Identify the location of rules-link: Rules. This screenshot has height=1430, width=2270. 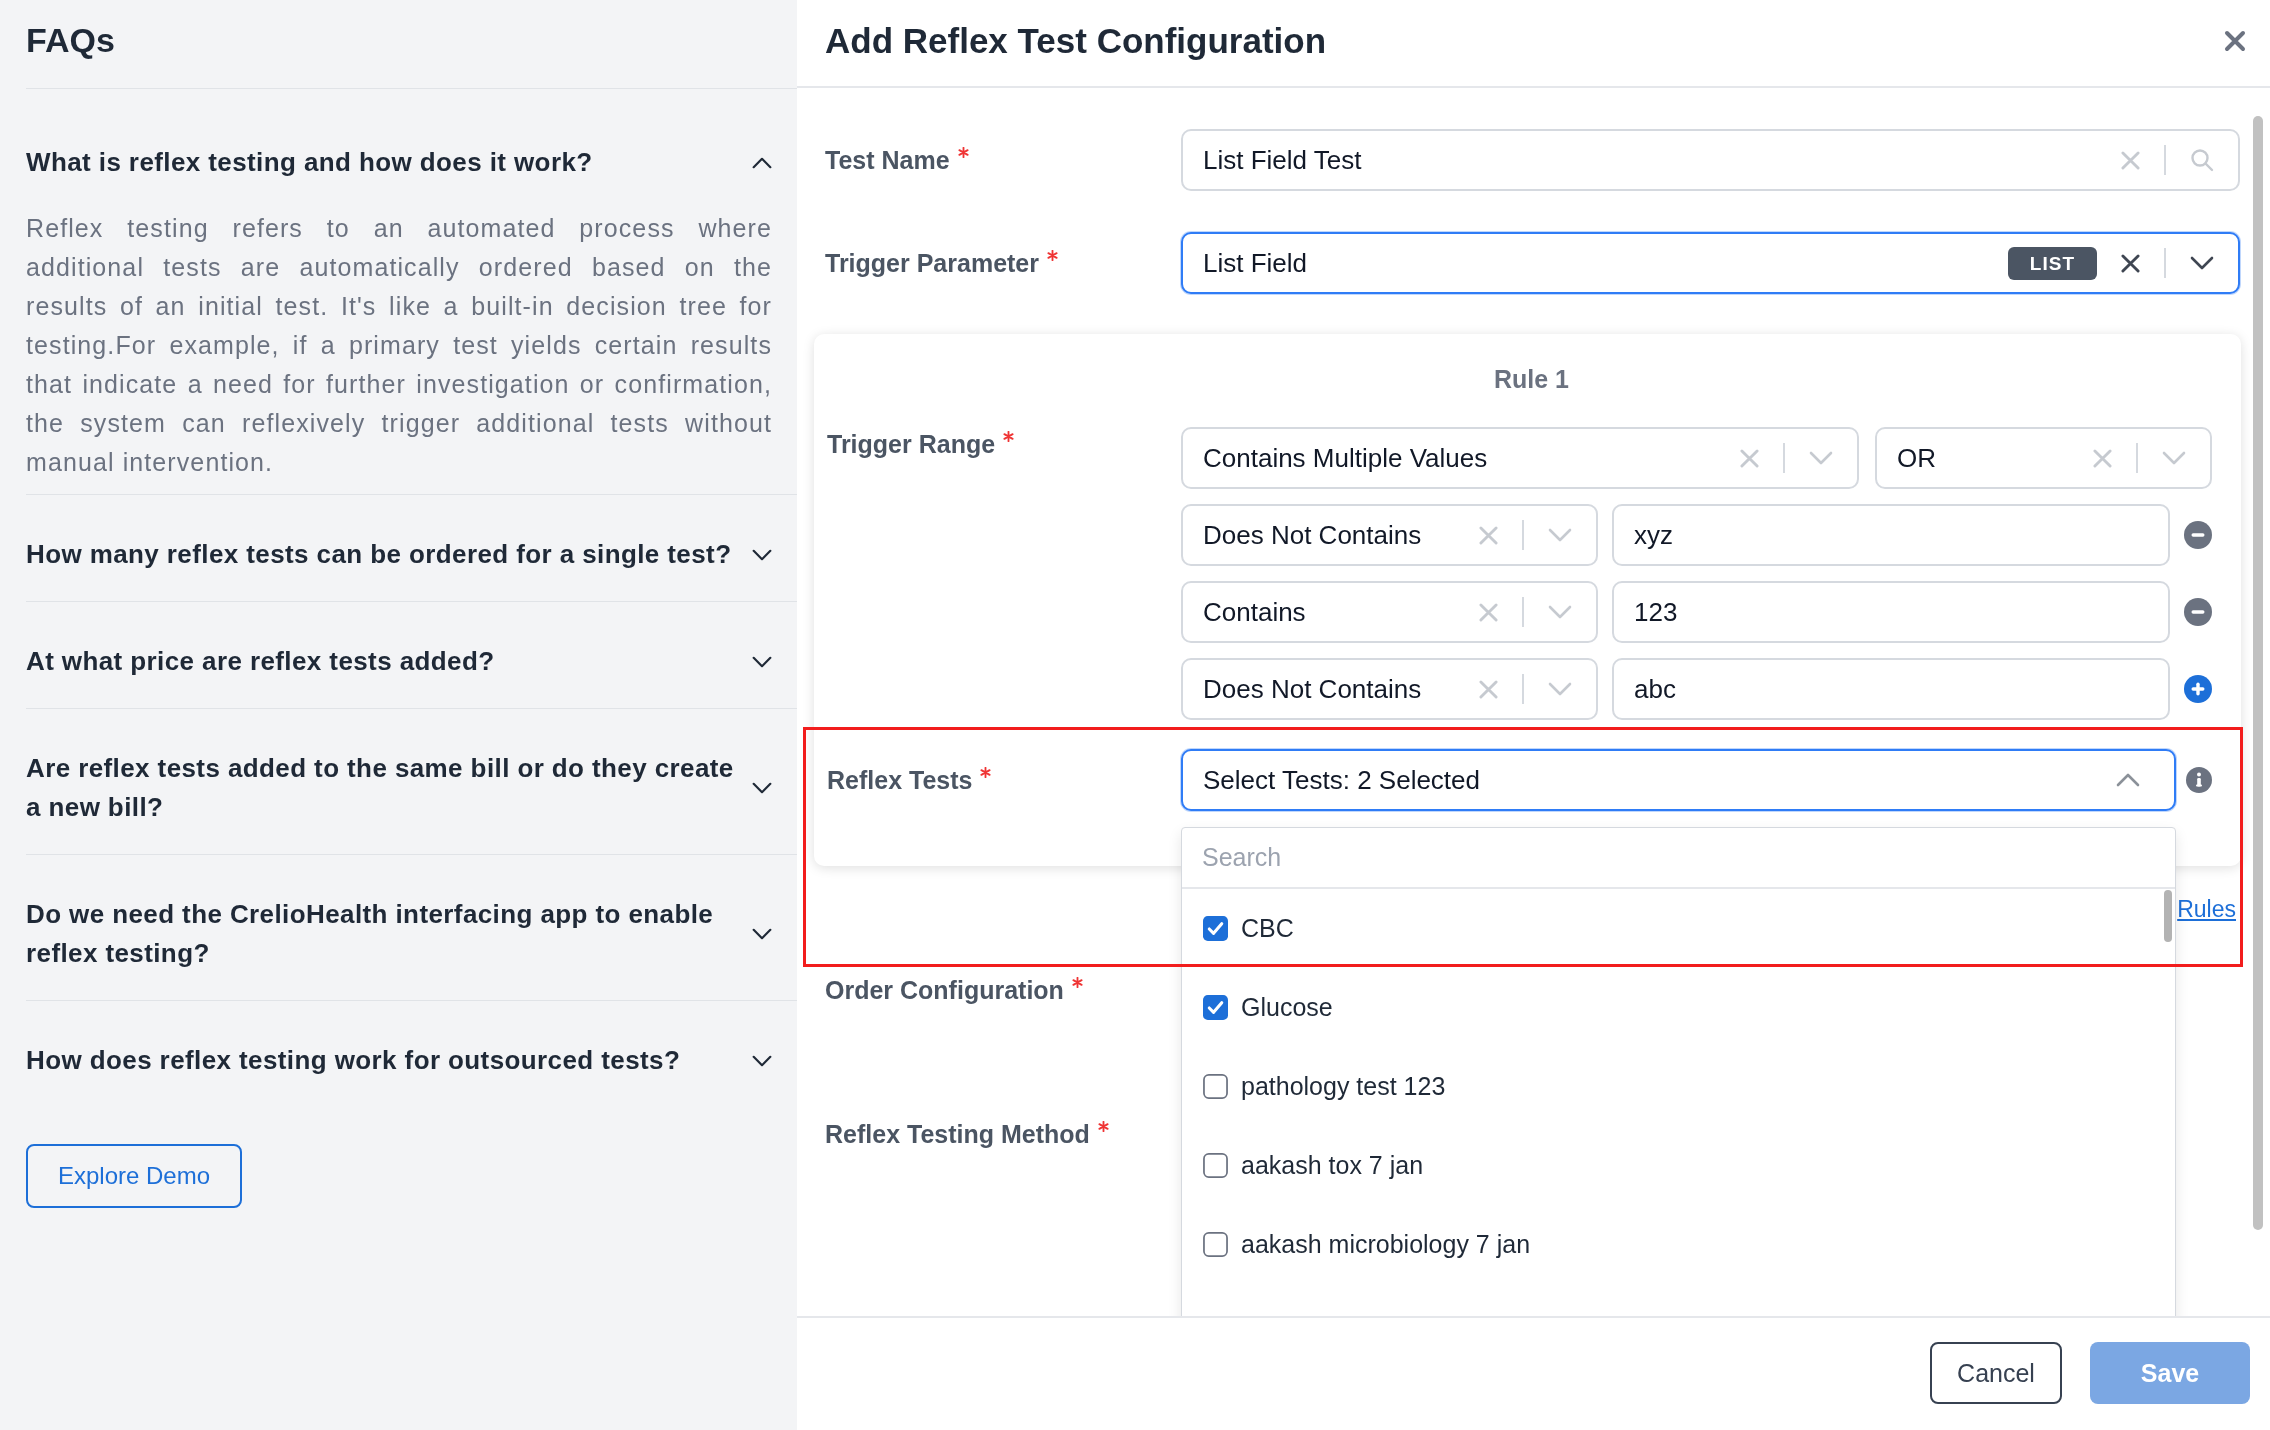
(2206, 909).